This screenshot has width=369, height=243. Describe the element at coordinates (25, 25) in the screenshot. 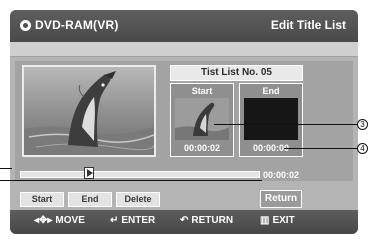

I see `disc-icon` at that location.